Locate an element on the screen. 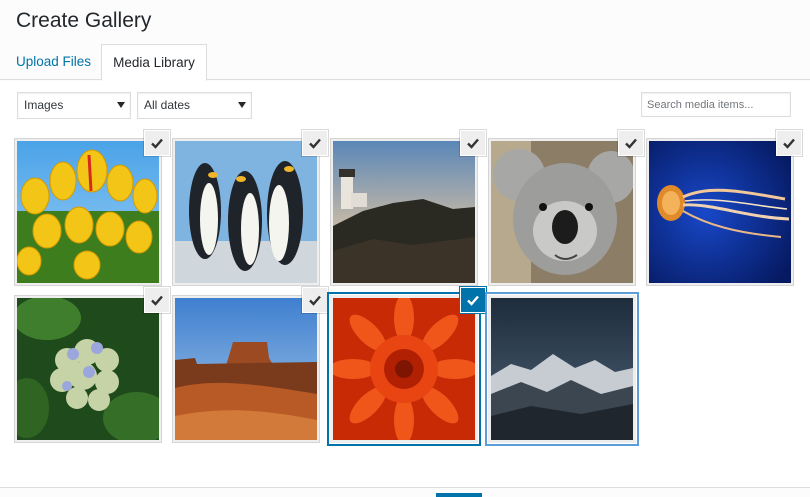 The height and width of the screenshot is (497, 810). hydrangeas-image is located at coordinates (88, 369).